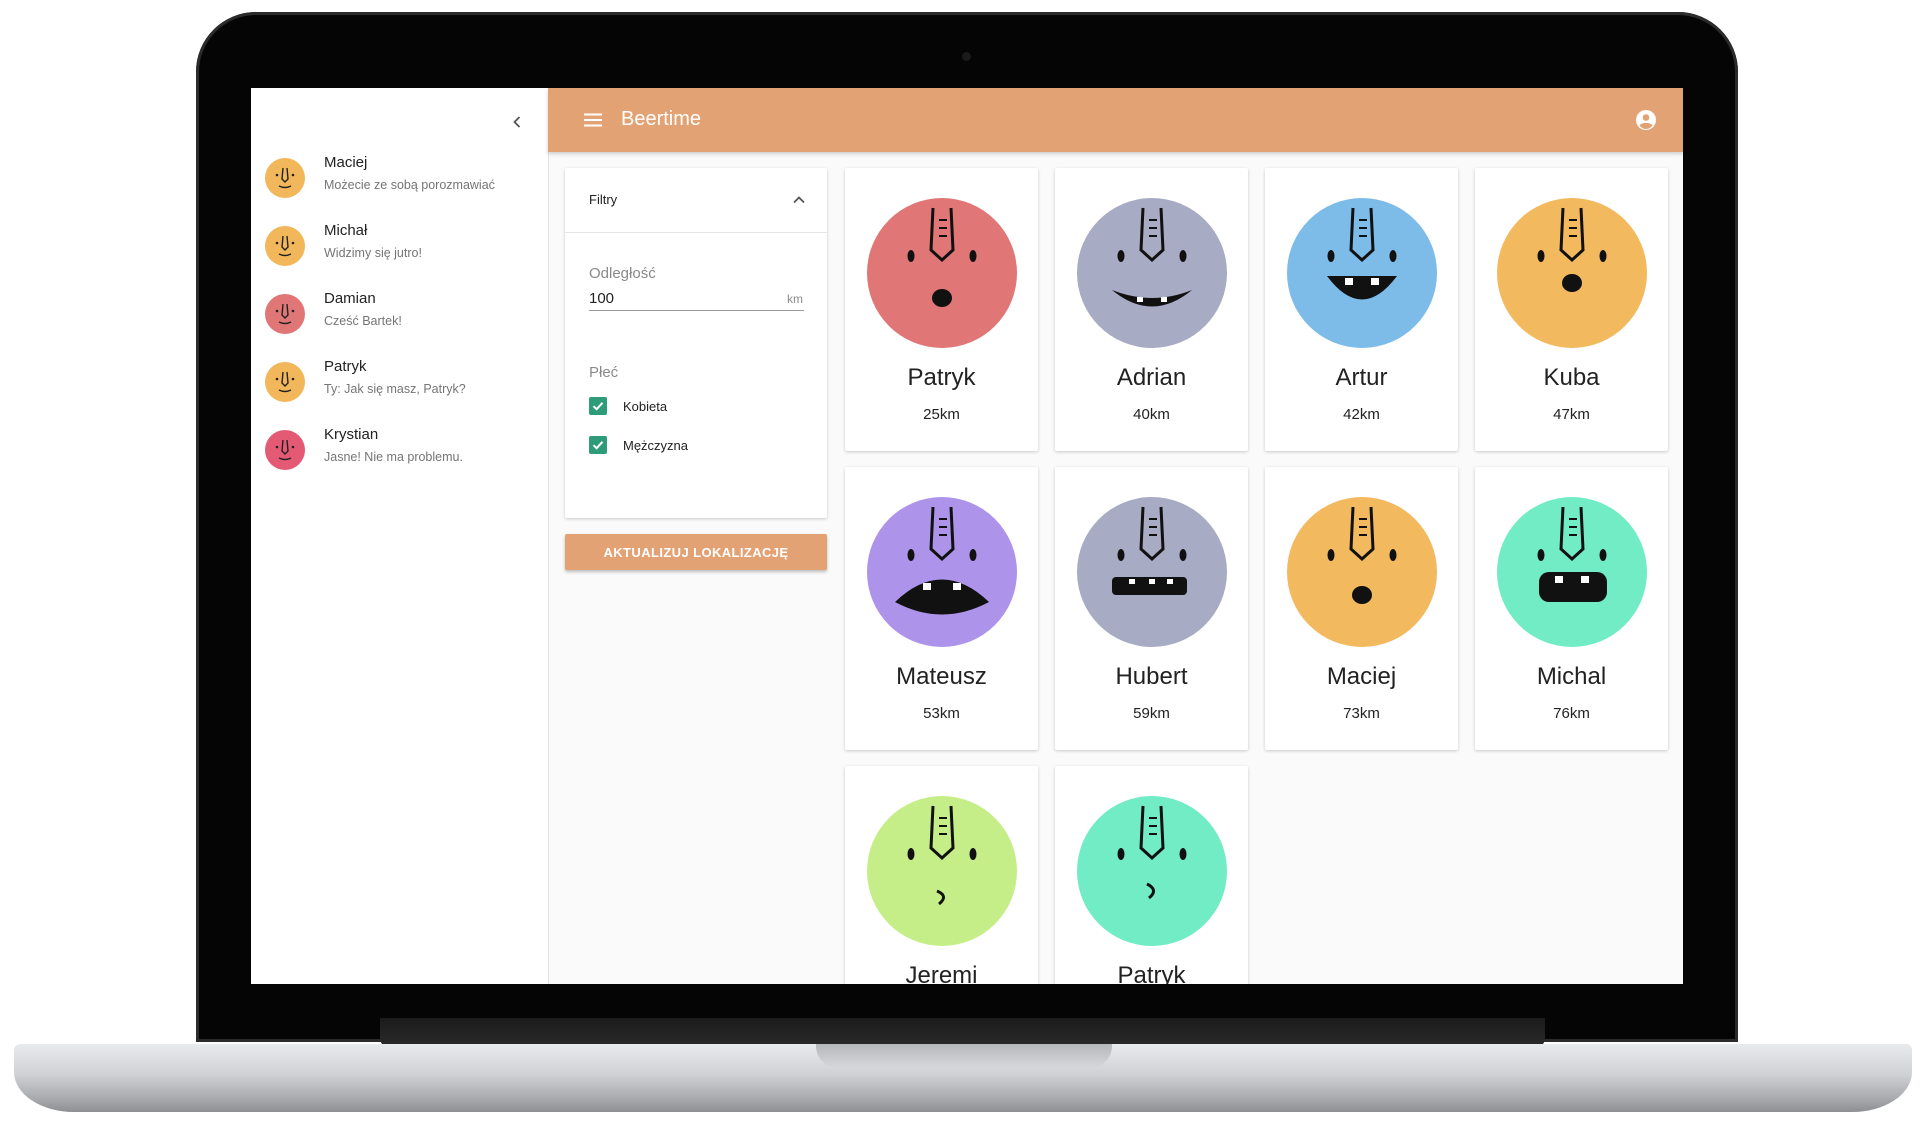 Image resolution: width=1925 pixels, height=1140 pixels. I want to click on app-title: Beertime, so click(661, 119).